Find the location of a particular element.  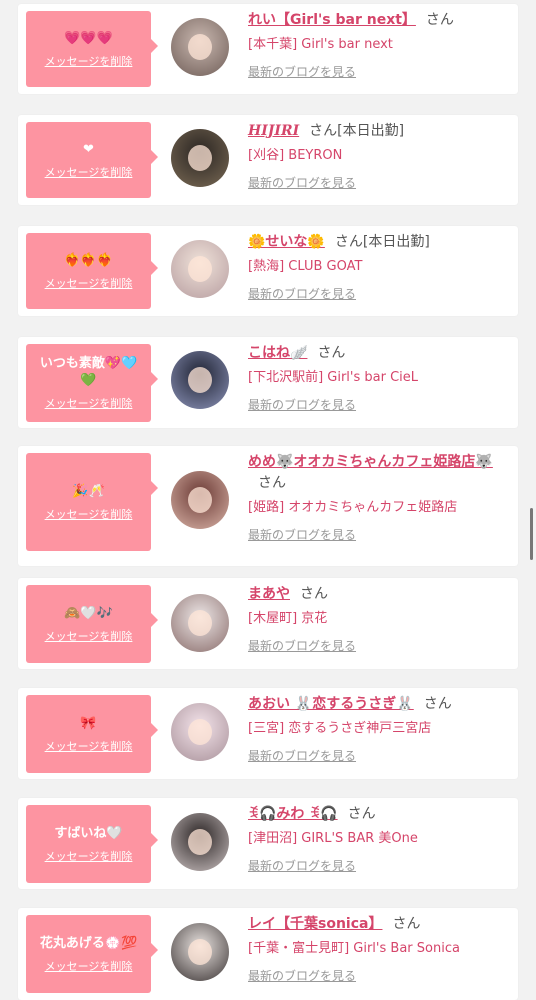

cast-name-link: あおい 🐰恋するうさぎ🐰 is located at coordinates (331, 704).